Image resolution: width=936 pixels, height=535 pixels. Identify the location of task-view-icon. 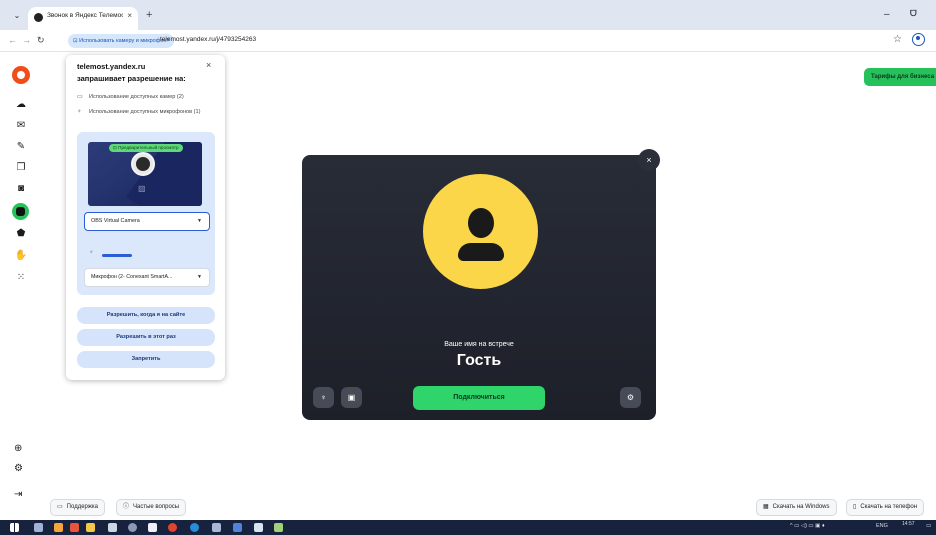
(38, 527).